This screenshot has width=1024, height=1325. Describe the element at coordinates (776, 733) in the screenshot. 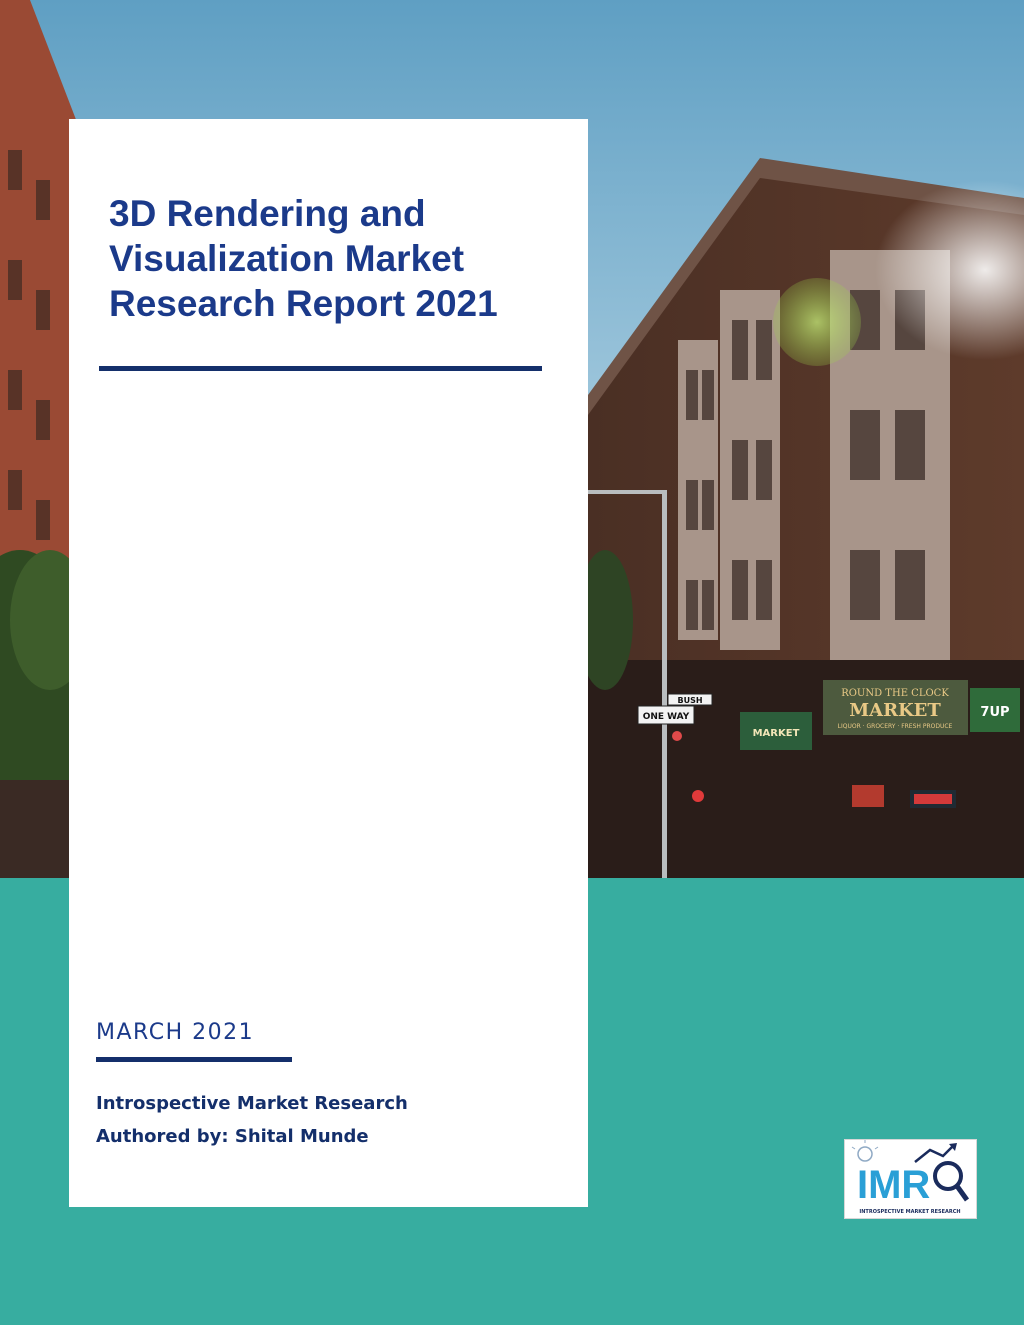

I see `hanging-market-sign: MARKET` at that location.